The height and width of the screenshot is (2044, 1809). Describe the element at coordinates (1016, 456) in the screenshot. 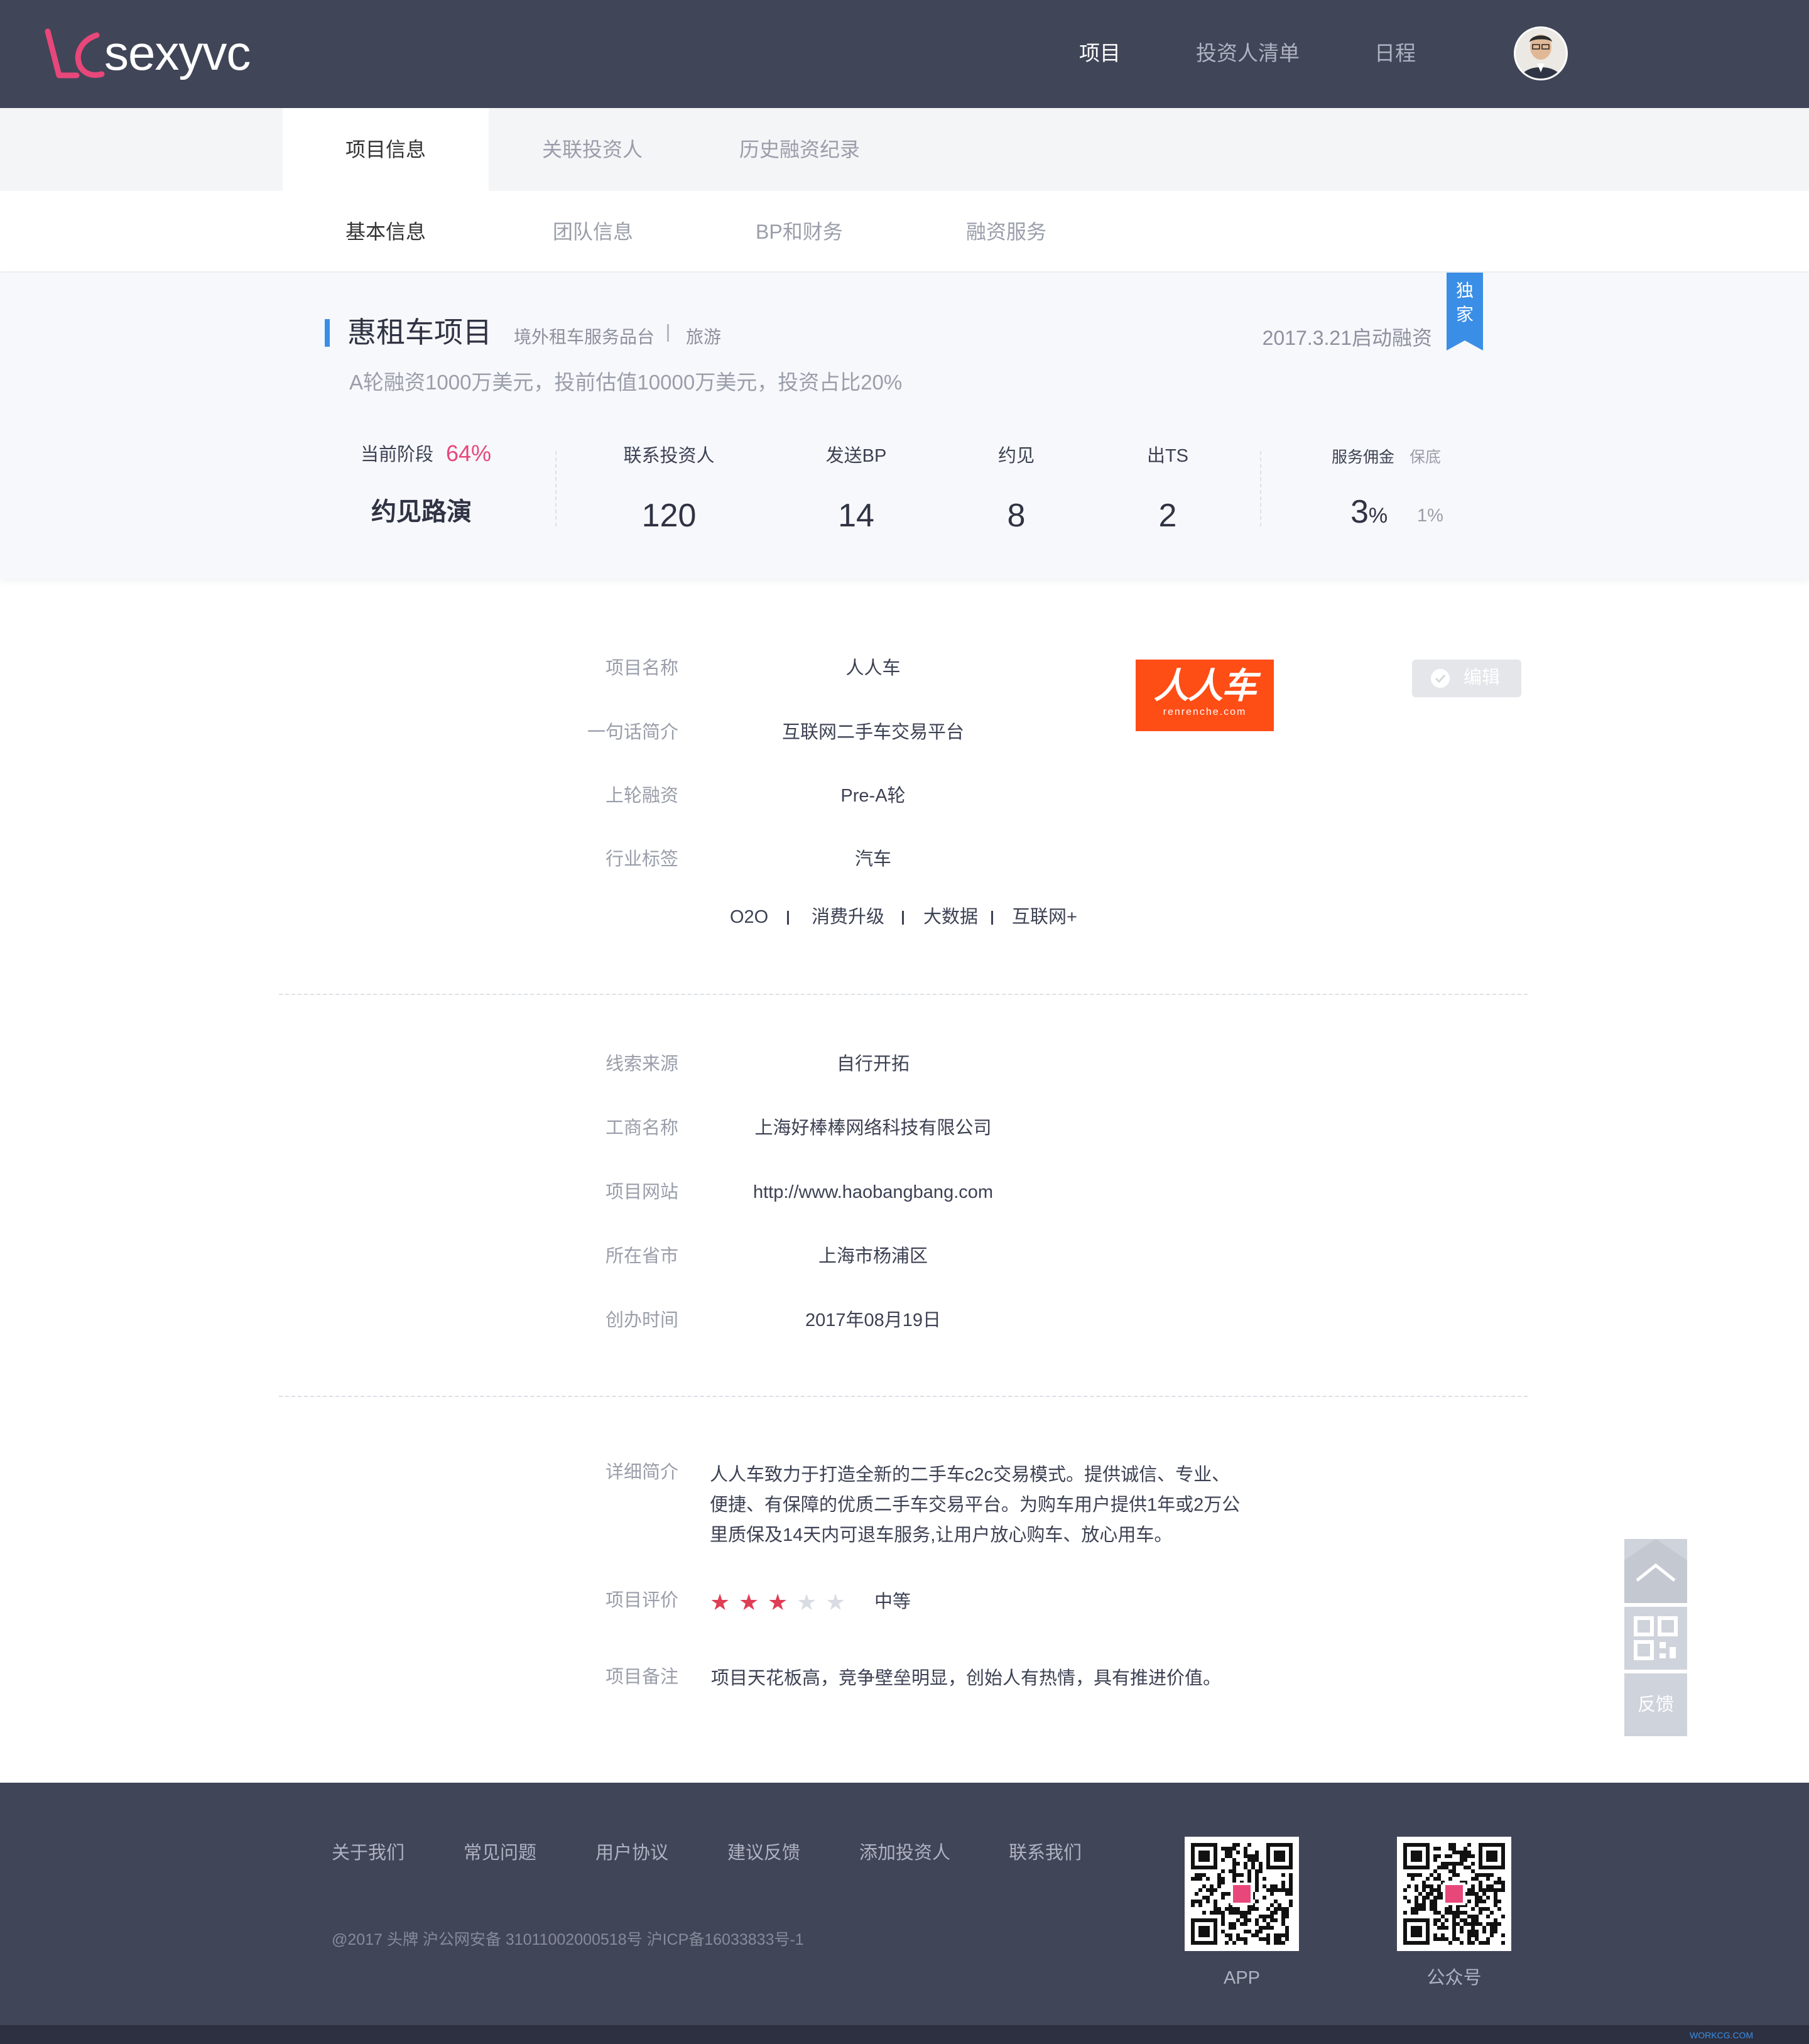

I see `stat-label-meetings: 约见` at that location.